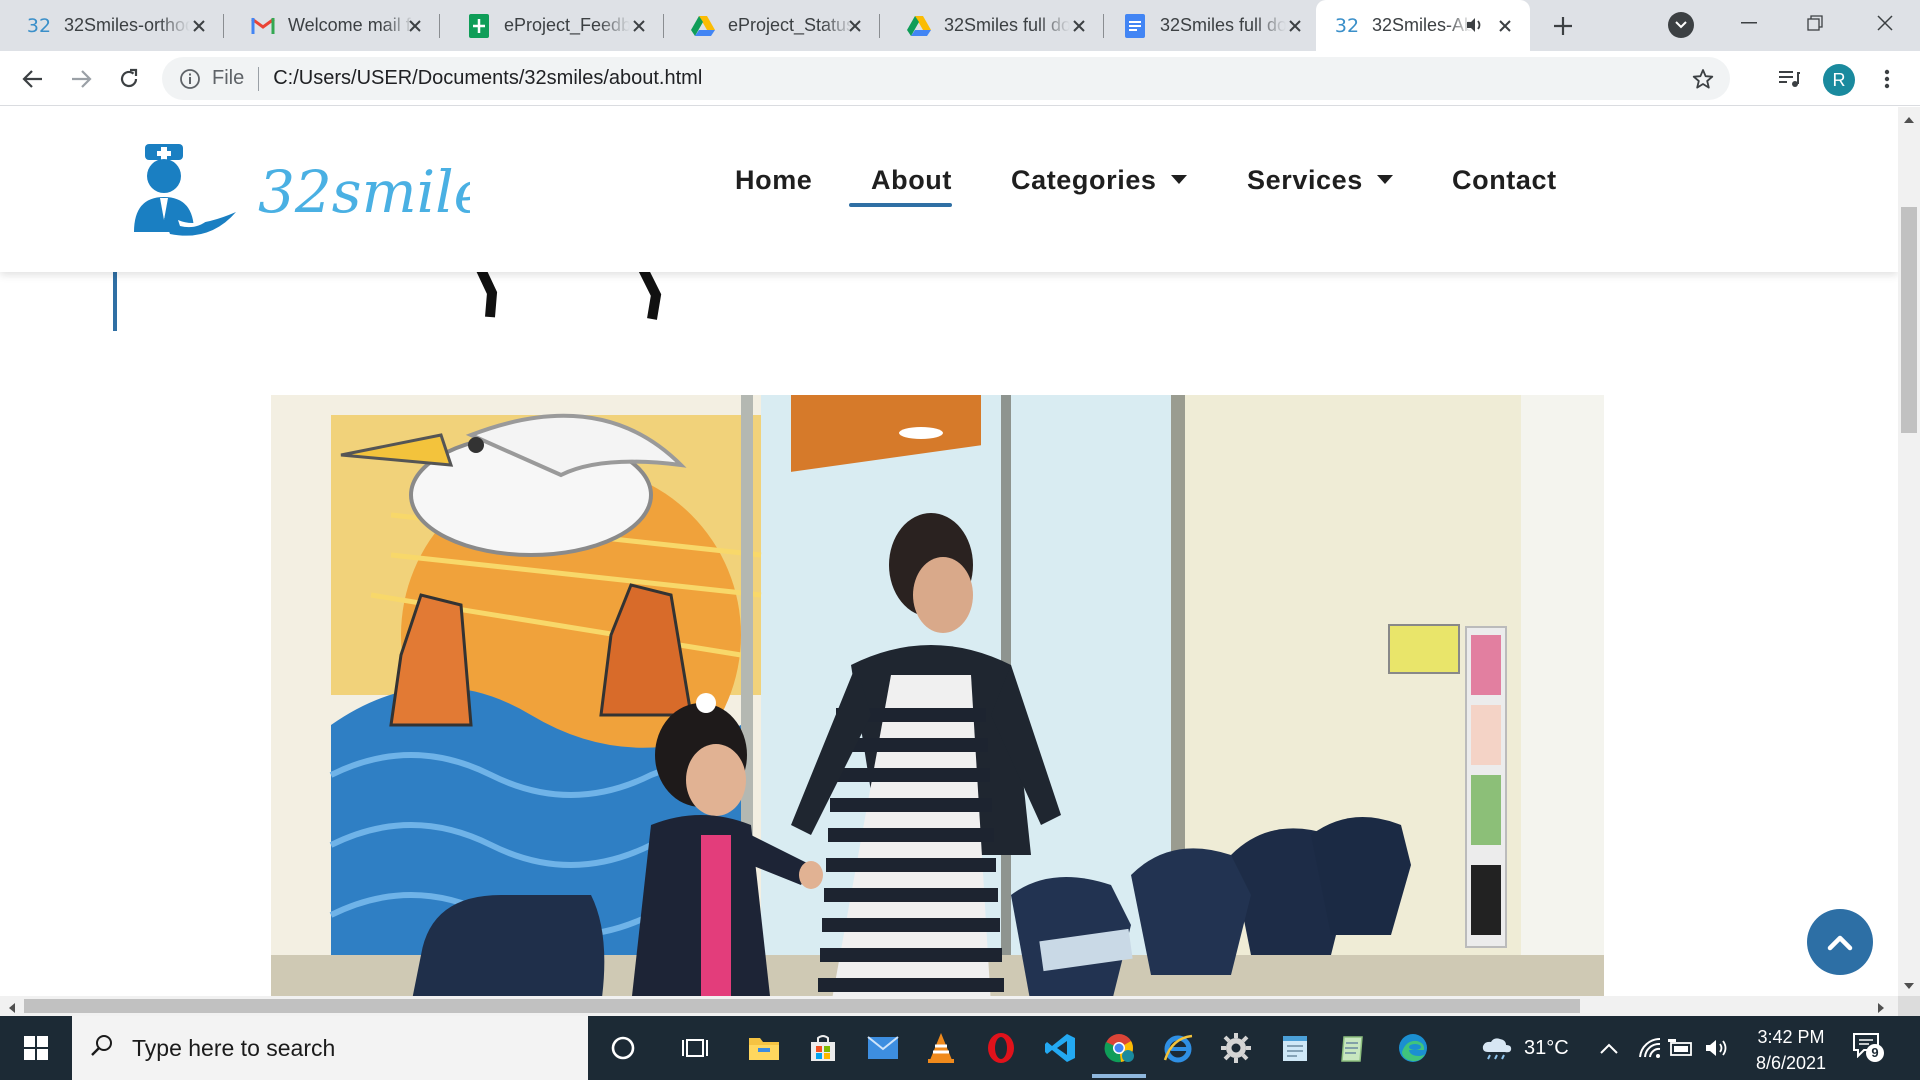 The image size is (1920, 1080). Describe the element at coordinates (1791, 1050) in the screenshot. I see `taskbar-clock: 3:42 PM 8/6/2021` at that location.